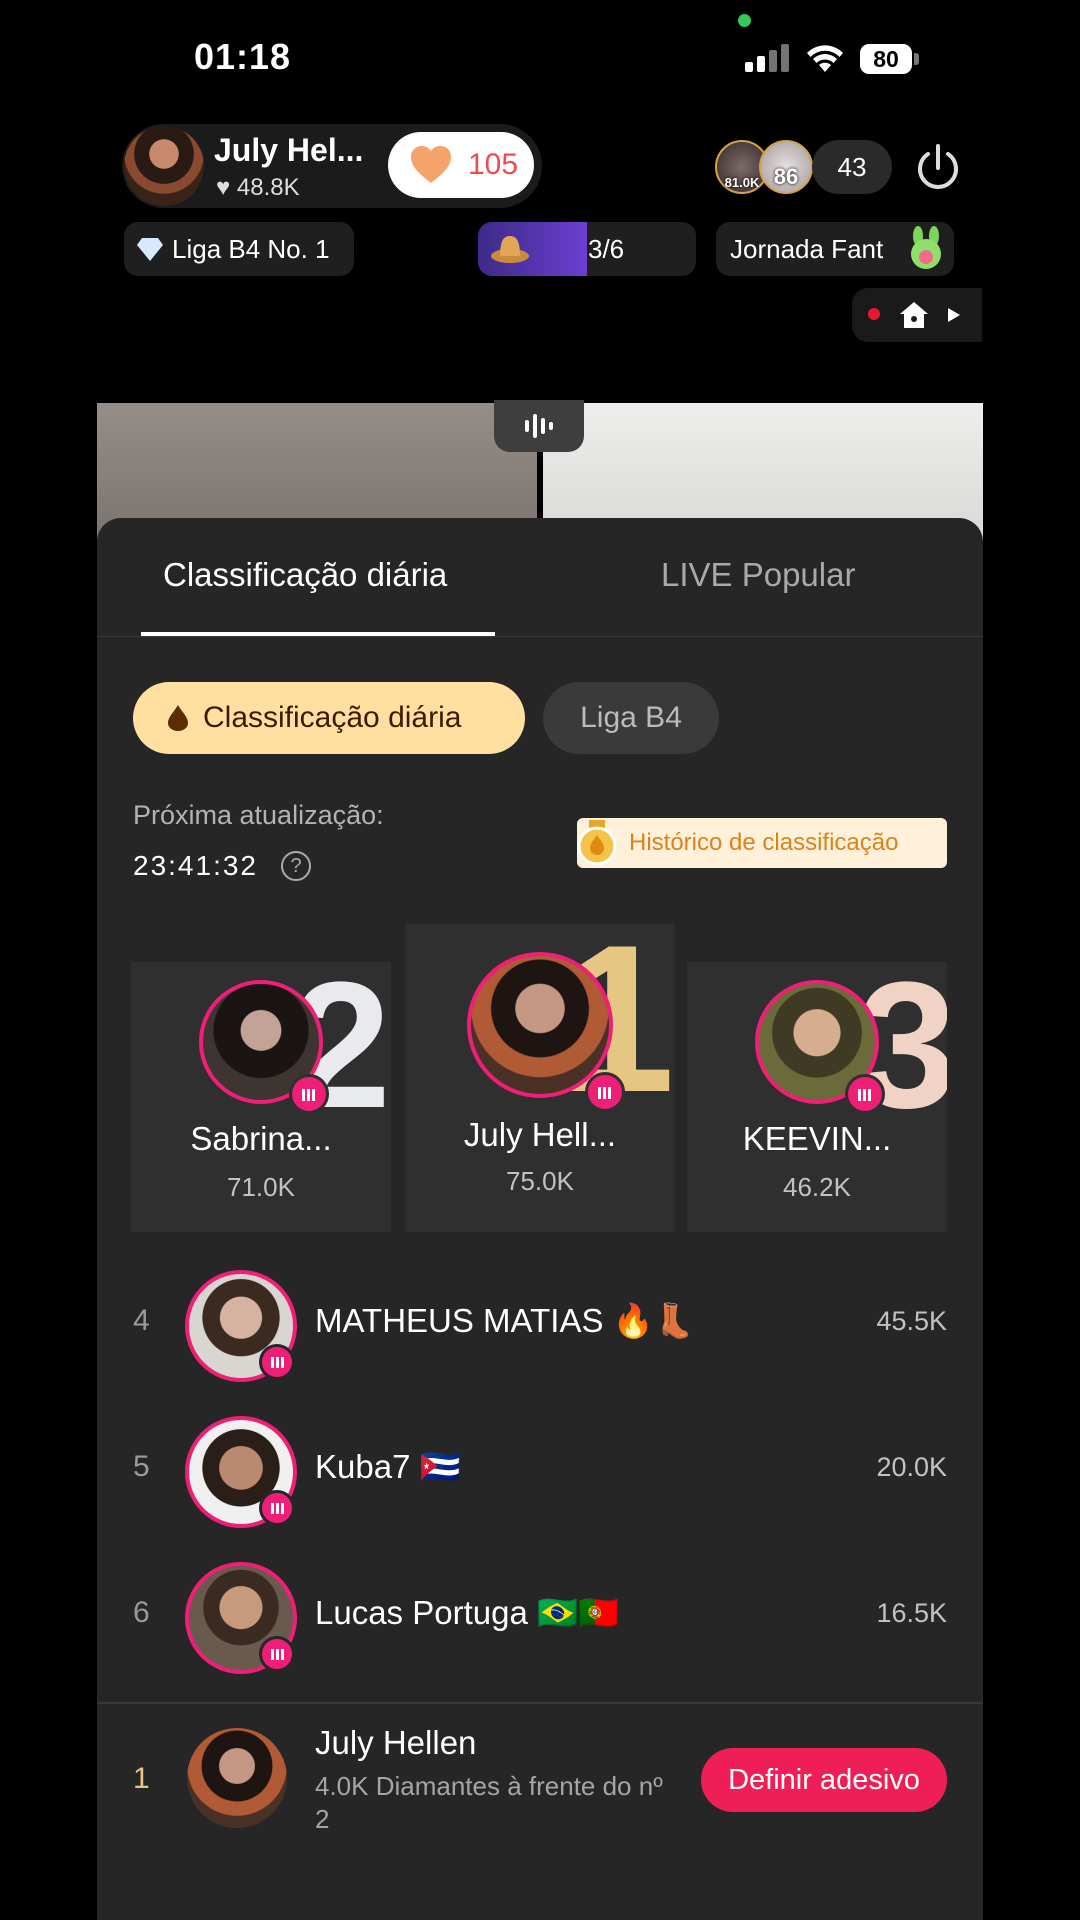  What do you see at coordinates (786, 176) in the screenshot?
I see `top-viewer-badge: 86` at bounding box center [786, 176].